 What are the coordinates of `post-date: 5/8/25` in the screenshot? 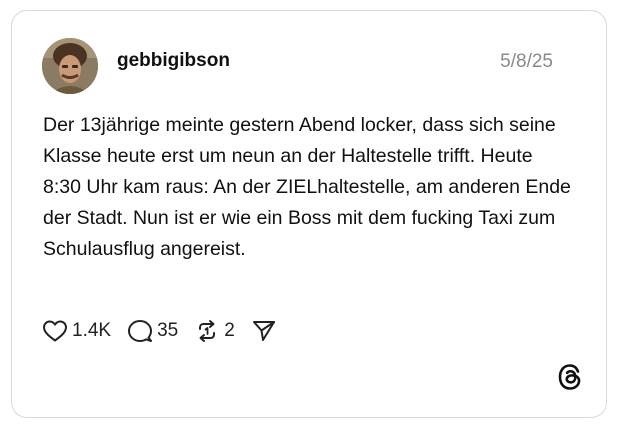 It's located at (526, 61).